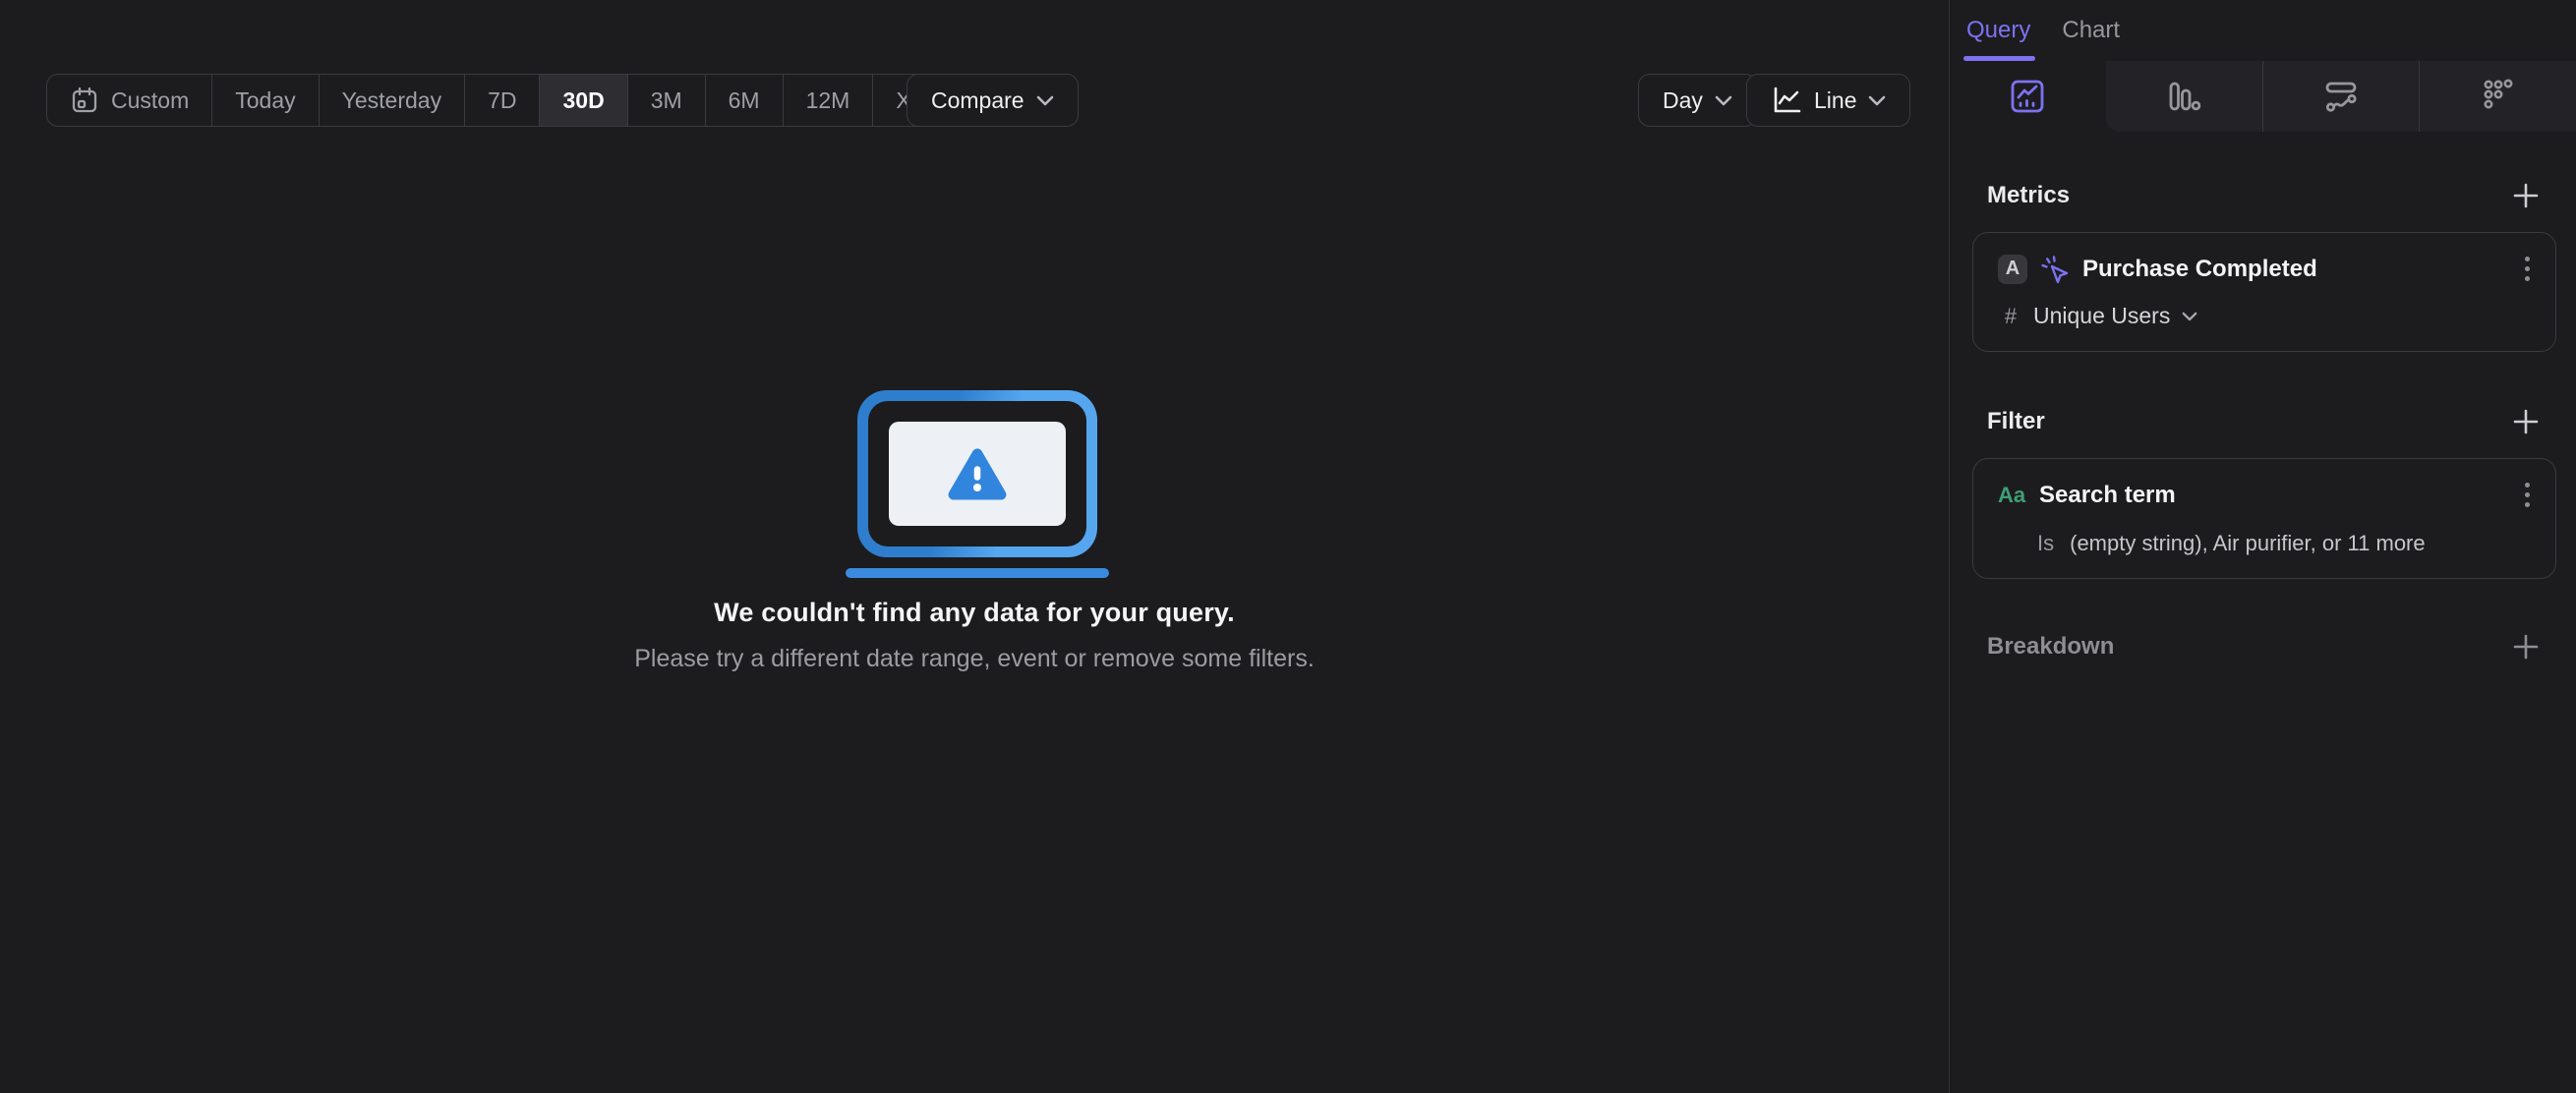  I want to click on metric-options-menu-icon, so click(2527, 269).